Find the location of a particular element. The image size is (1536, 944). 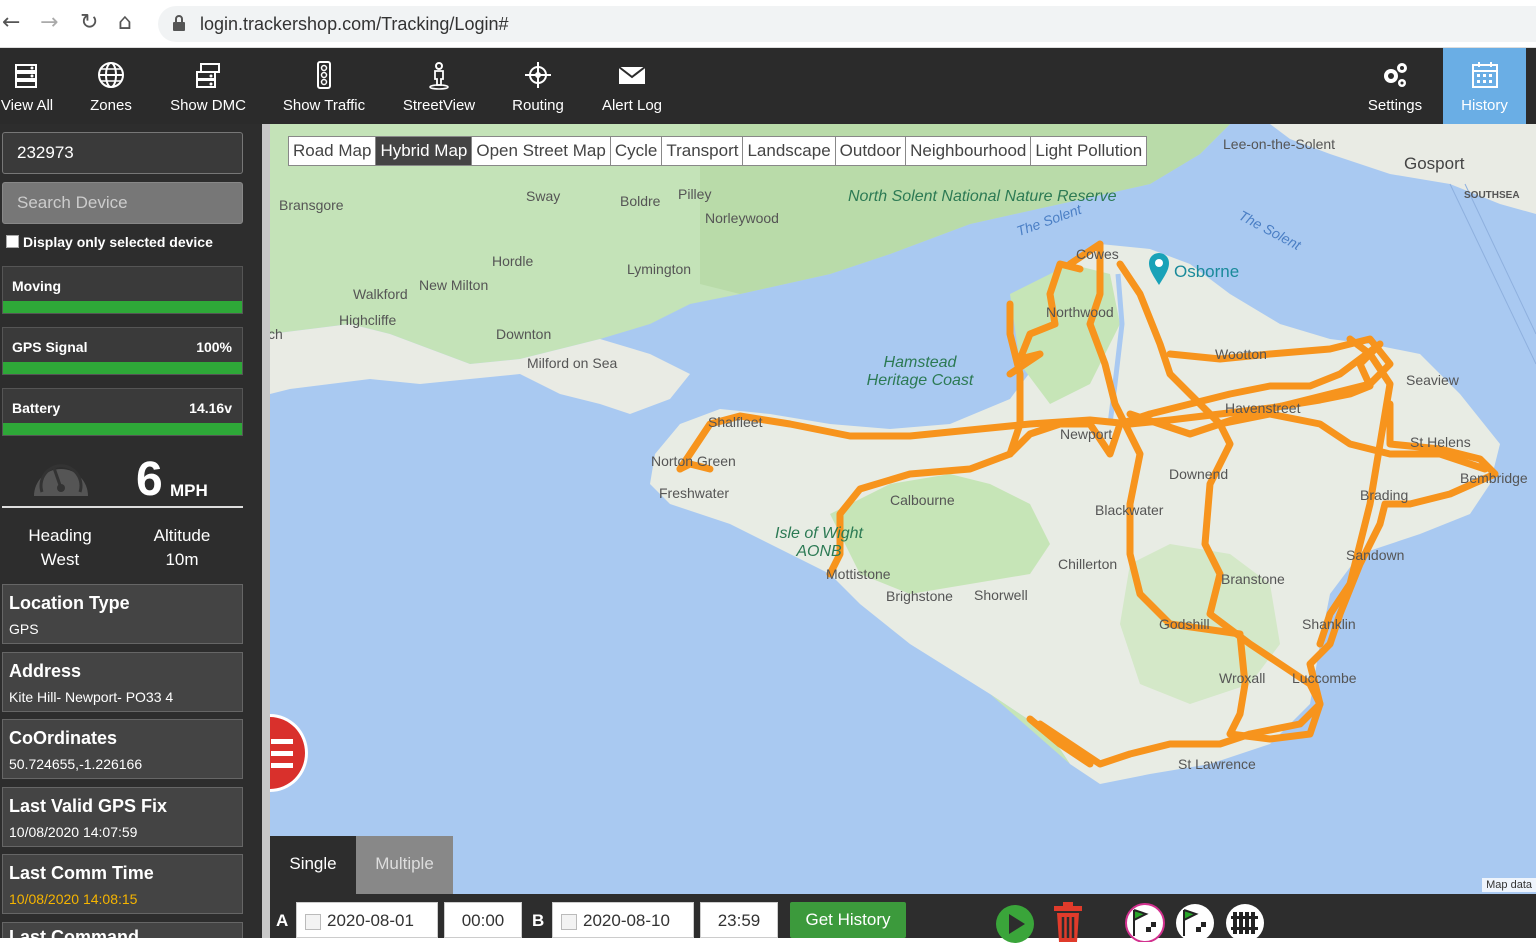

history-button: History is located at coordinates (1484, 86).